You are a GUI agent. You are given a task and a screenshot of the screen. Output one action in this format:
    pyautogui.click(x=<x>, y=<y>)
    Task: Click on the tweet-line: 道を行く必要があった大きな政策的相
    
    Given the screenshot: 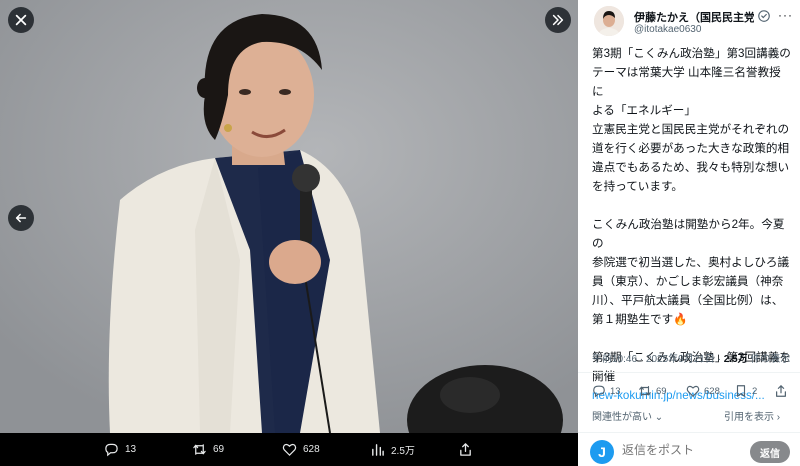 What is the action you would take?
    pyautogui.click(x=691, y=148)
    